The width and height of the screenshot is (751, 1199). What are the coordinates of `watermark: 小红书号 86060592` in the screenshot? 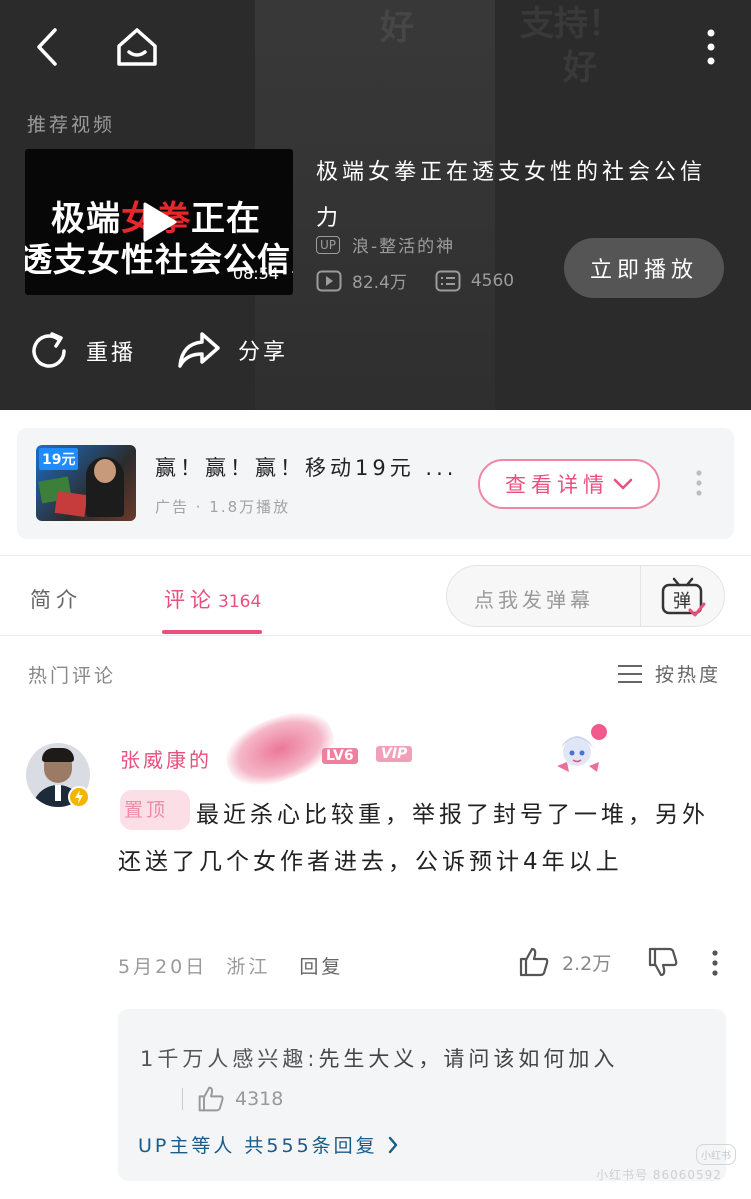 It's located at (659, 1175).